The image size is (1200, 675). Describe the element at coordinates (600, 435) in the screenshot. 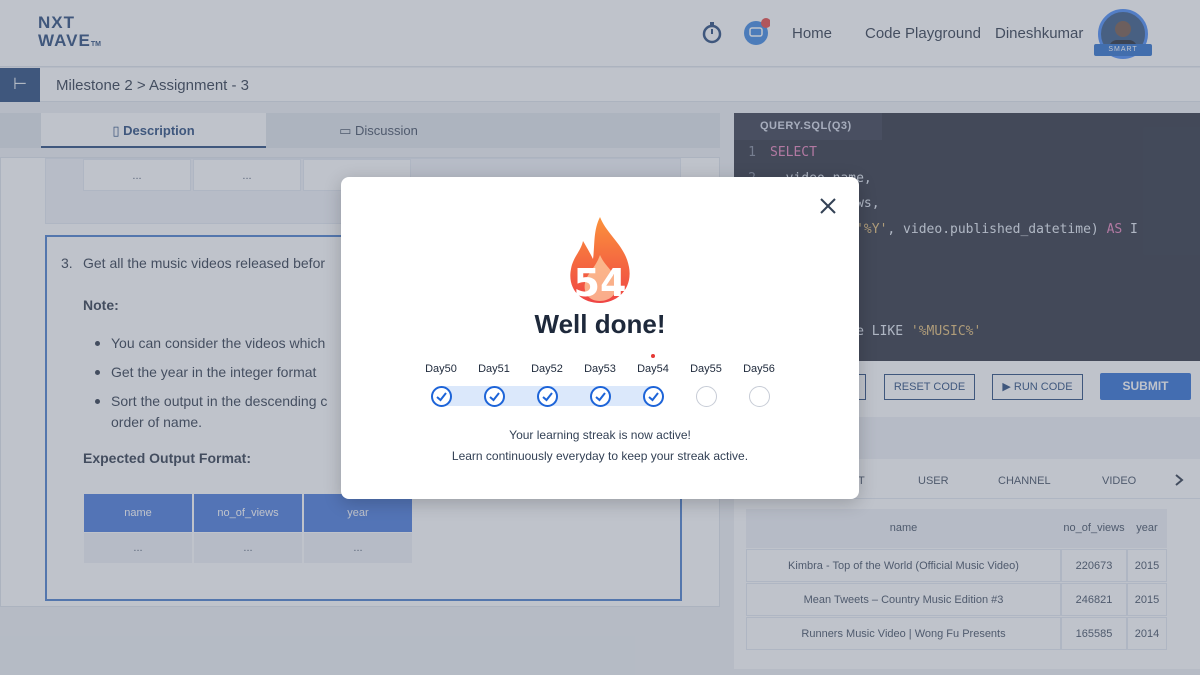

I see `streak-message-1: Your learning streak is now active!` at that location.